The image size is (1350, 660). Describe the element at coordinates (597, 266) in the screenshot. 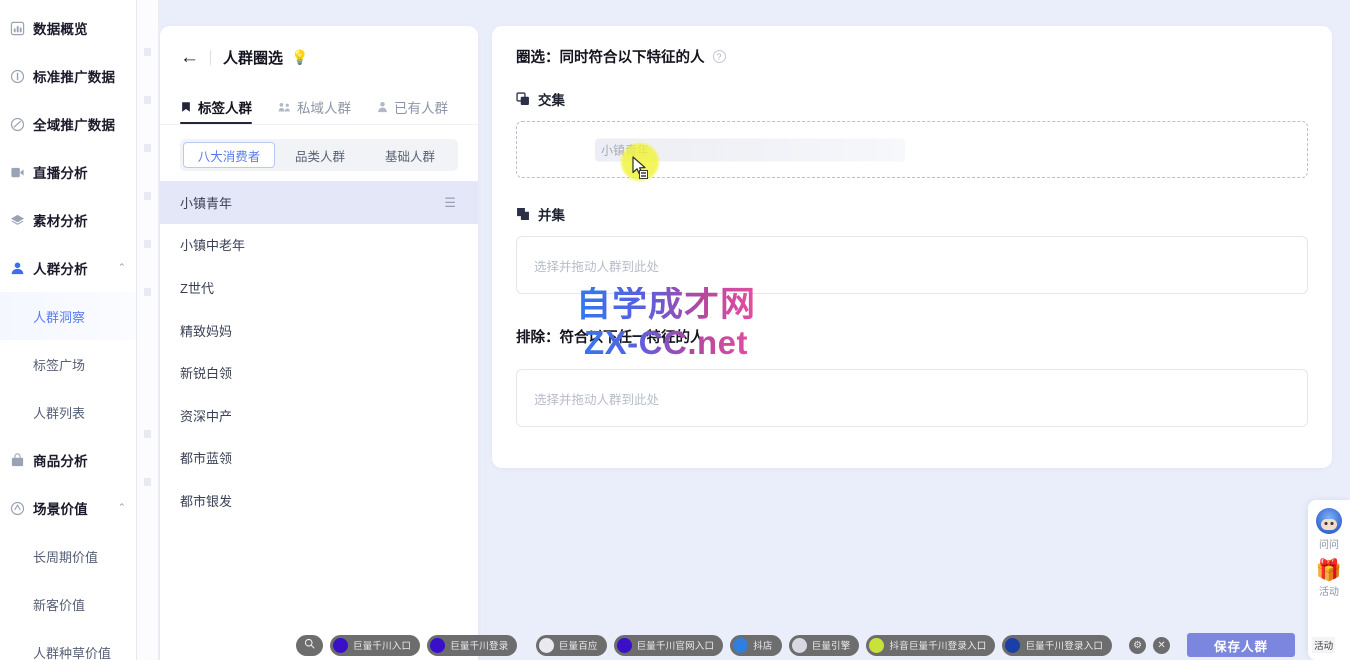

I see `union-placeholder: 选择并拖动人群到此处` at that location.